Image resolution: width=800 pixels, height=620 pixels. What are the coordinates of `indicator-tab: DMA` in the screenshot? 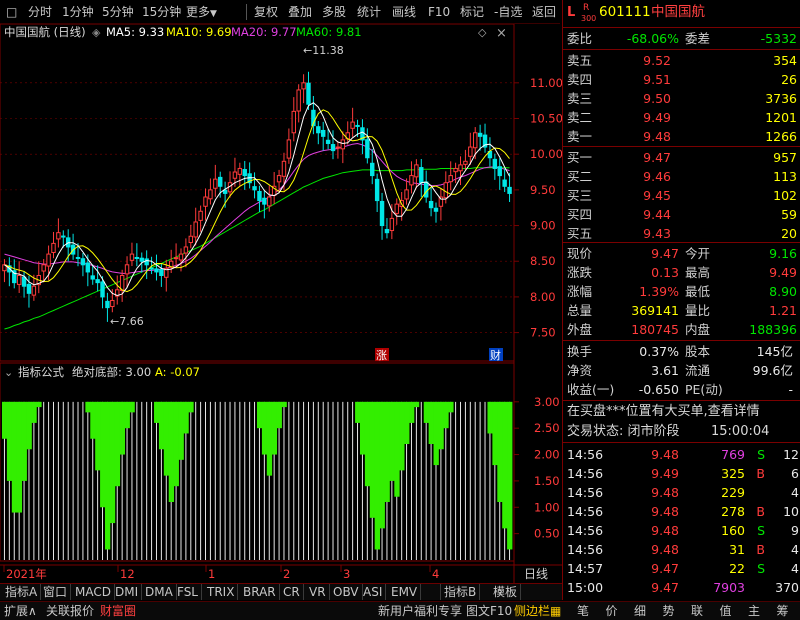 It's located at (159, 592).